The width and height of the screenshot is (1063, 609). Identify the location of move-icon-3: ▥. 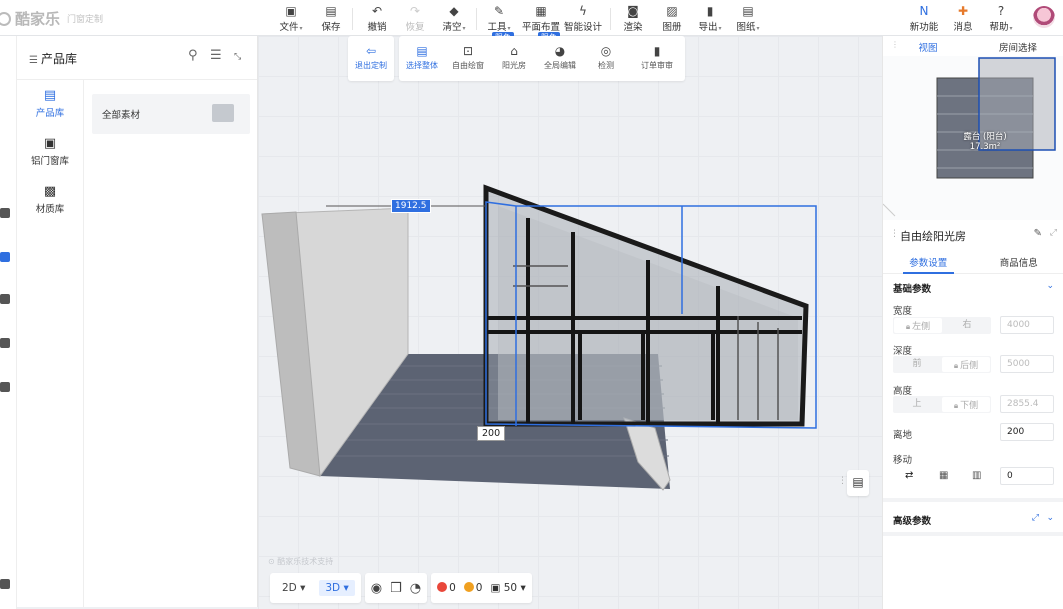
(976, 475).